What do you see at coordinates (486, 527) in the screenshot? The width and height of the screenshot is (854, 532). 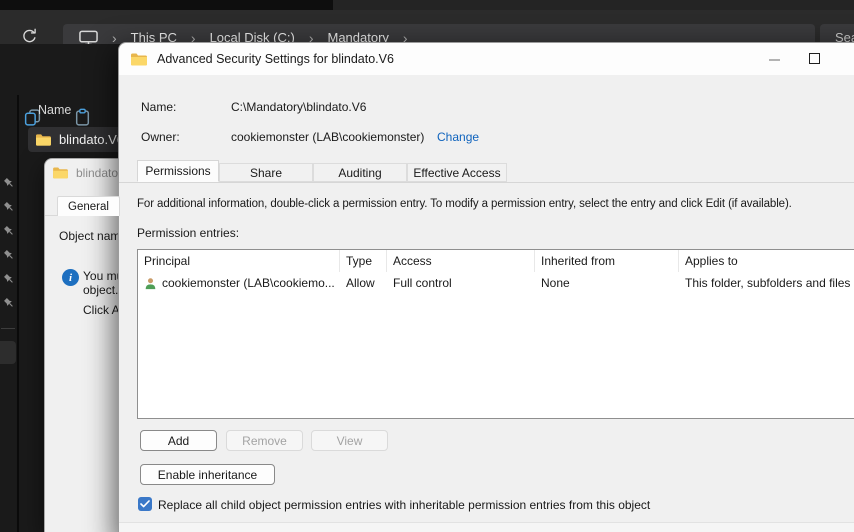 I see `dialog-footer` at bounding box center [486, 527].